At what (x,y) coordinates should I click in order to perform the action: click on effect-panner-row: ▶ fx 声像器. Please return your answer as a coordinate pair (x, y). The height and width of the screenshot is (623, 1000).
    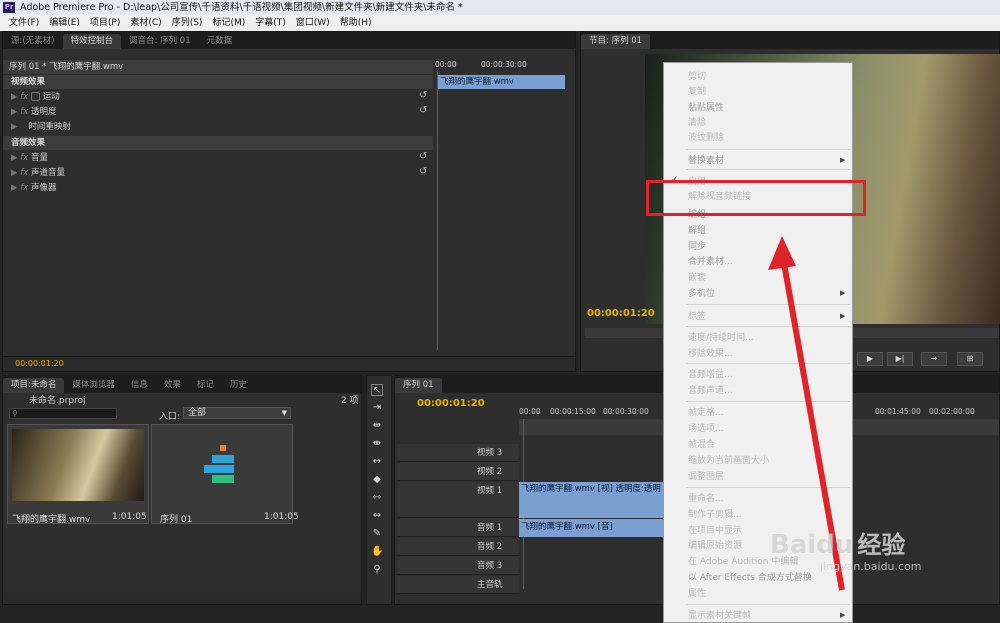
    Looking at the image, I should click on (221, 188).